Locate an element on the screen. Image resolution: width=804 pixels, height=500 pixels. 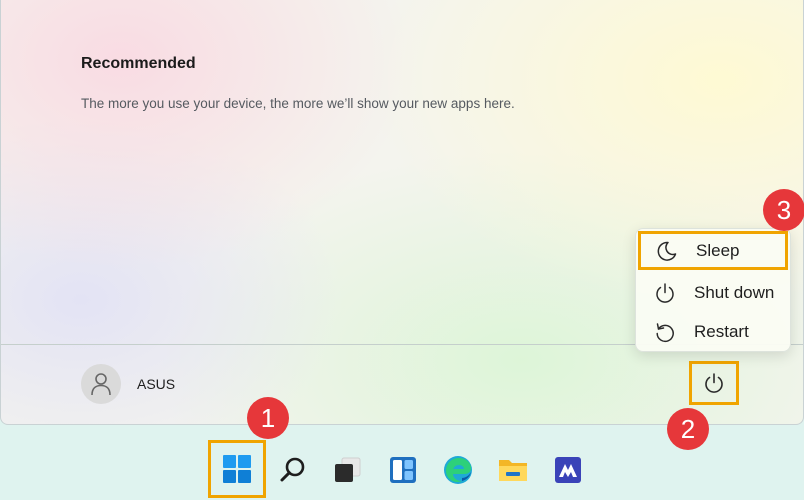
user-name: ASUS is located at coordinates (156, 384).